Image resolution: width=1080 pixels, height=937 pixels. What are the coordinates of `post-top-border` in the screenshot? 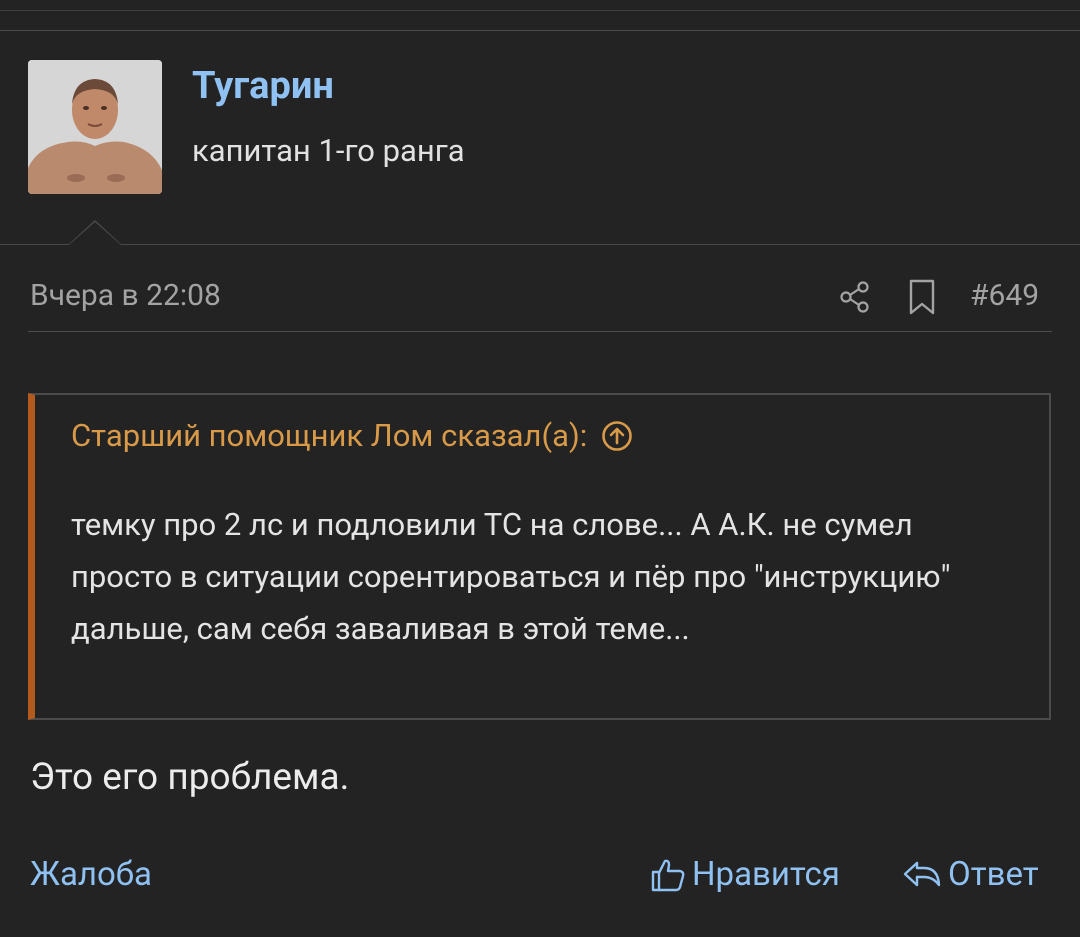 It's located at (540, 30).